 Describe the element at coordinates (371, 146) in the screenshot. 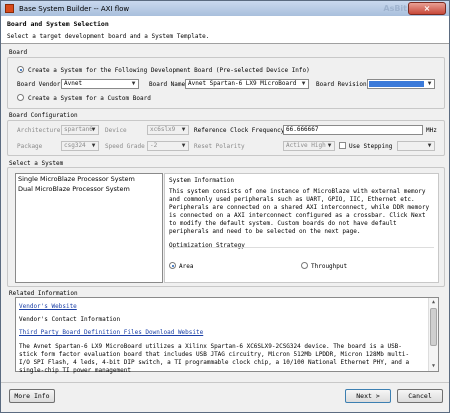

I see `use-stepping-label: Use Stepping` at that location.